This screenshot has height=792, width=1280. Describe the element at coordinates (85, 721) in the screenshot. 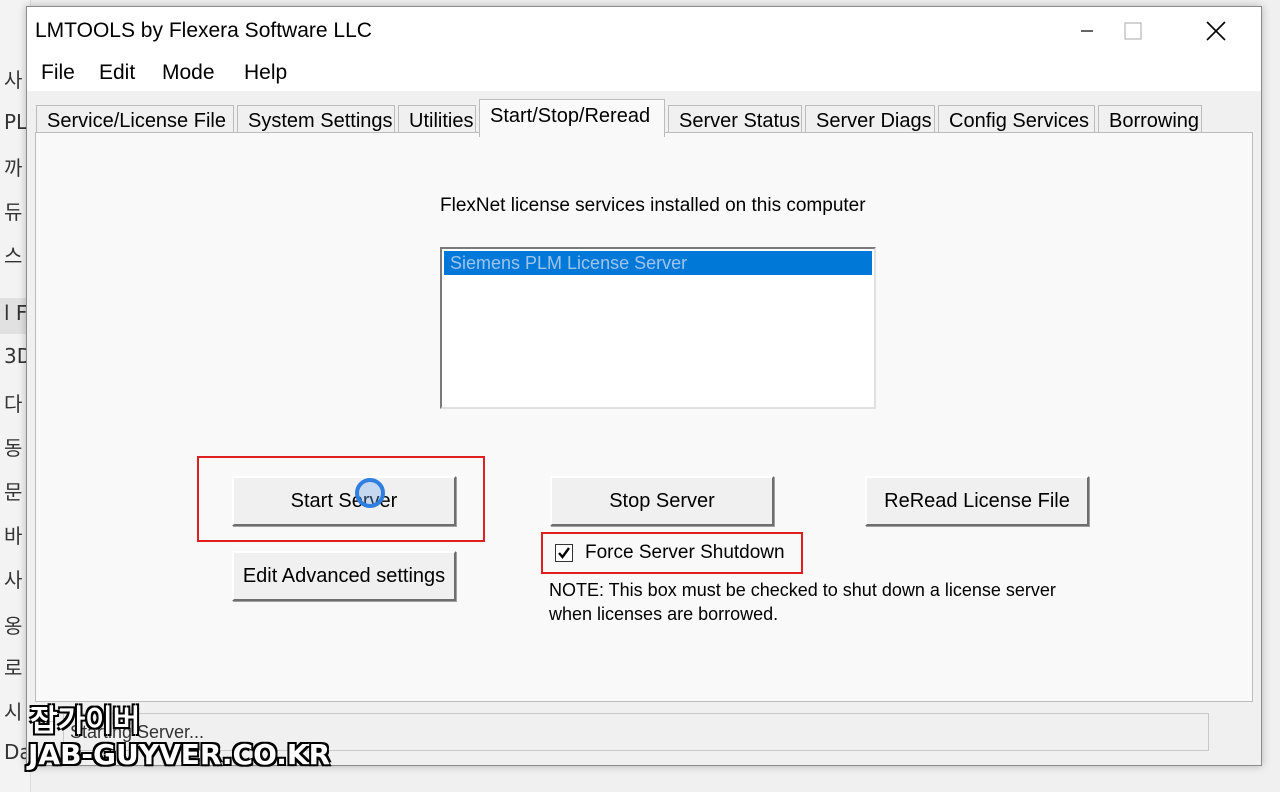

I see `watermark-text: 잡가이버` at that location.